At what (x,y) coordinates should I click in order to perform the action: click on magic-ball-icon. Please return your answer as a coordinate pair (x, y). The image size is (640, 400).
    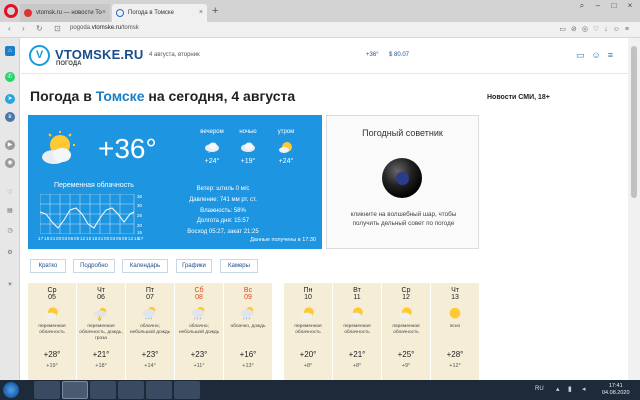
    Looking at the image, I should click on (402, 178).